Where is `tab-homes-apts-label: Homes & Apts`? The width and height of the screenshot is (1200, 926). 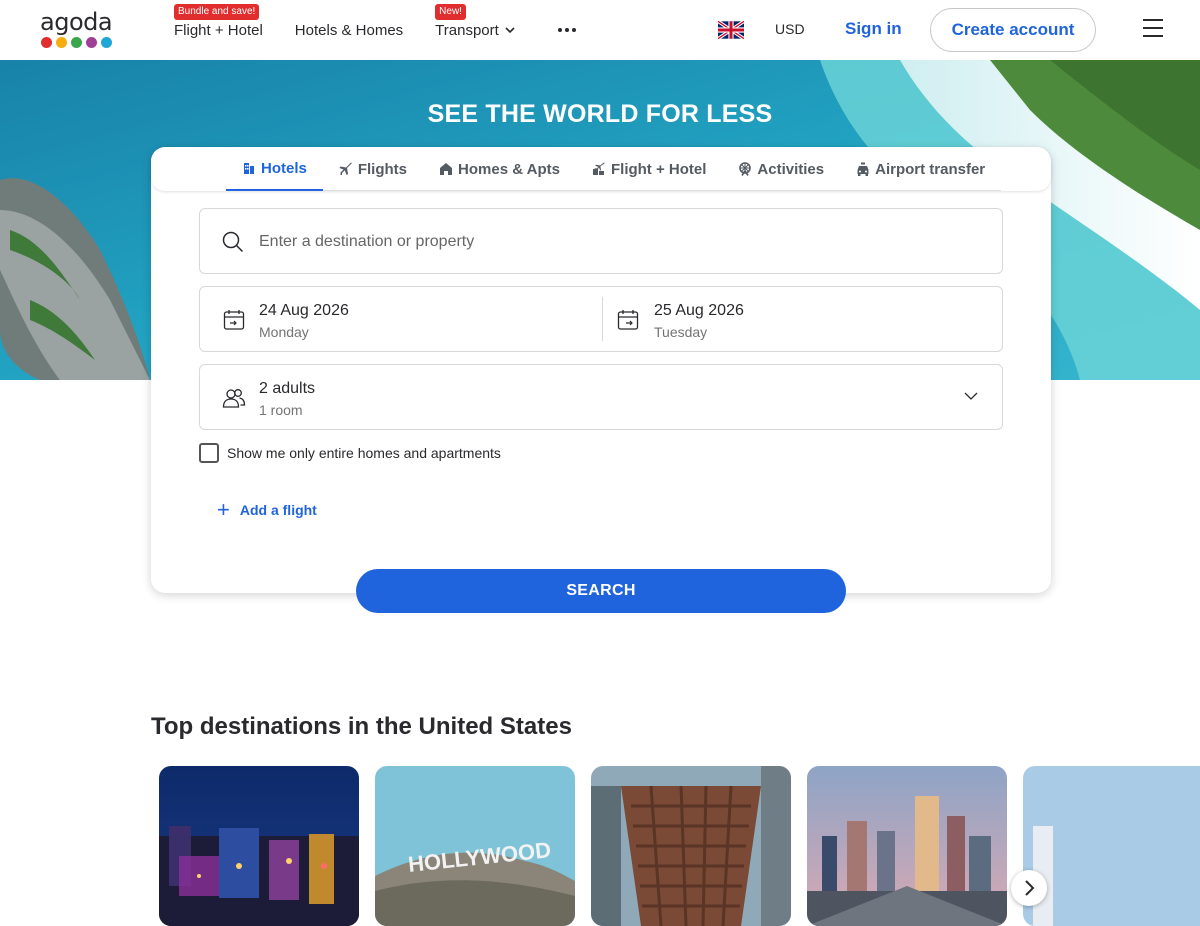 tab-homes-apts-label: Homes & Apts is located at coordinates (509, 169).